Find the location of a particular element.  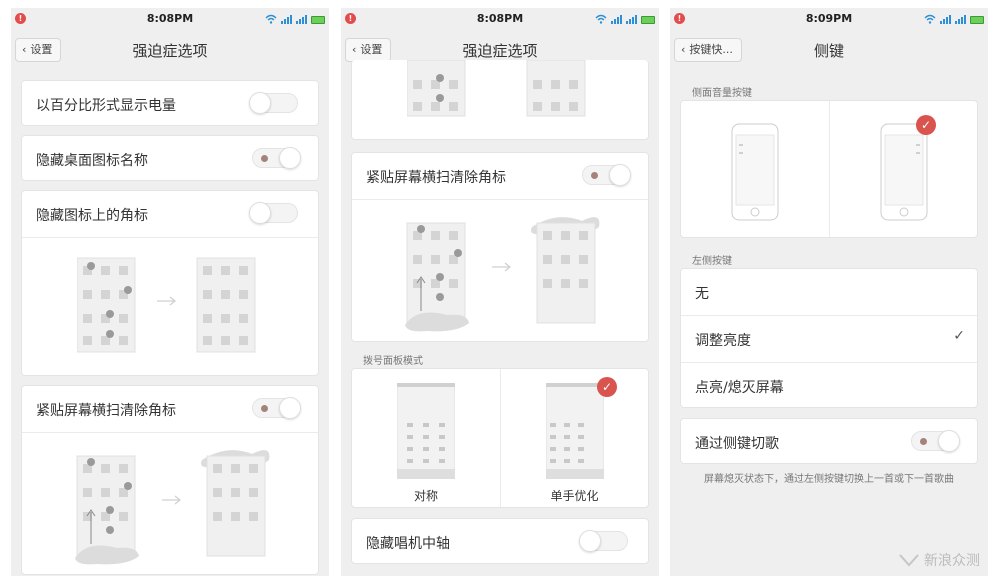

row-label: 隐藏桌面图标名称 is located at coordinates (92, 161).